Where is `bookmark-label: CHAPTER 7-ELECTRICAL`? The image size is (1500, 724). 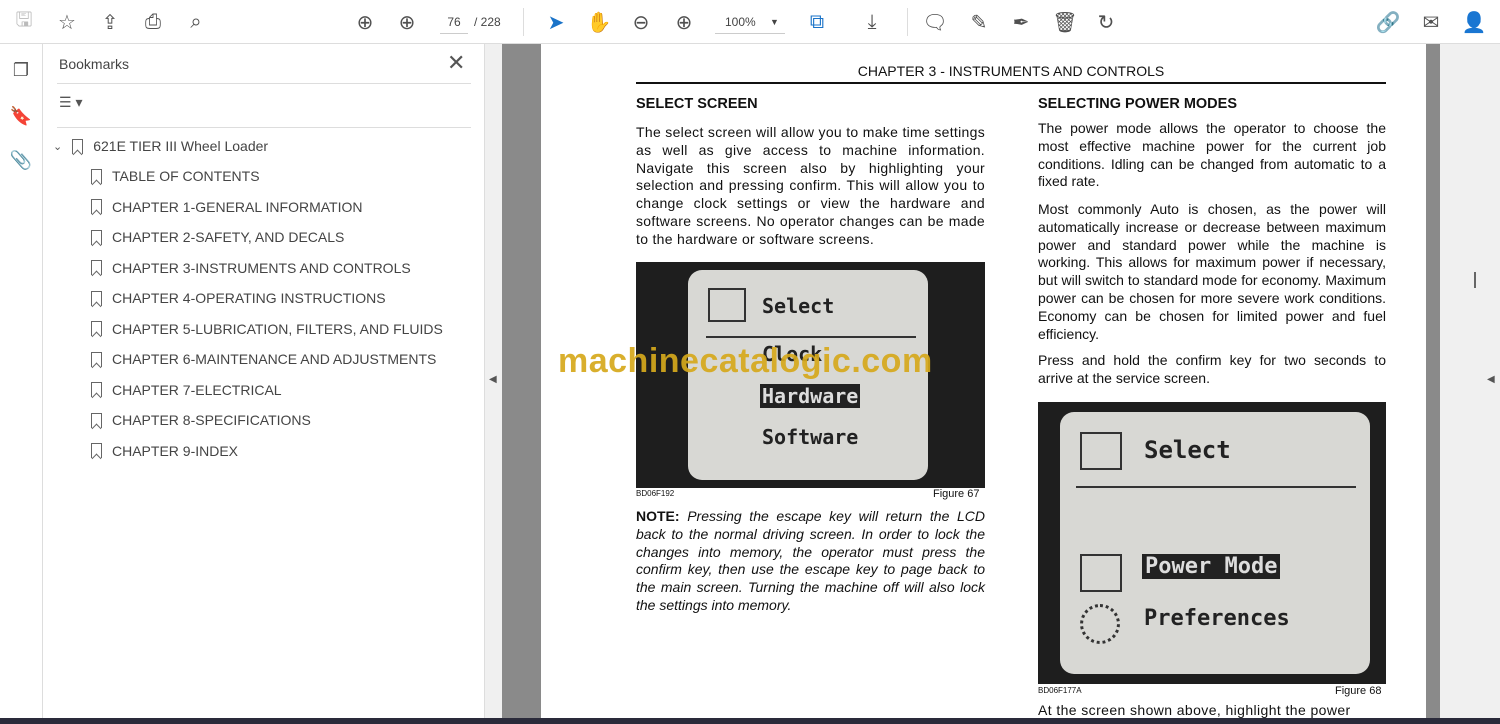
bookmark-label: CHAPTER 7-ELECTRICAL is located at coordinates (197, 389).